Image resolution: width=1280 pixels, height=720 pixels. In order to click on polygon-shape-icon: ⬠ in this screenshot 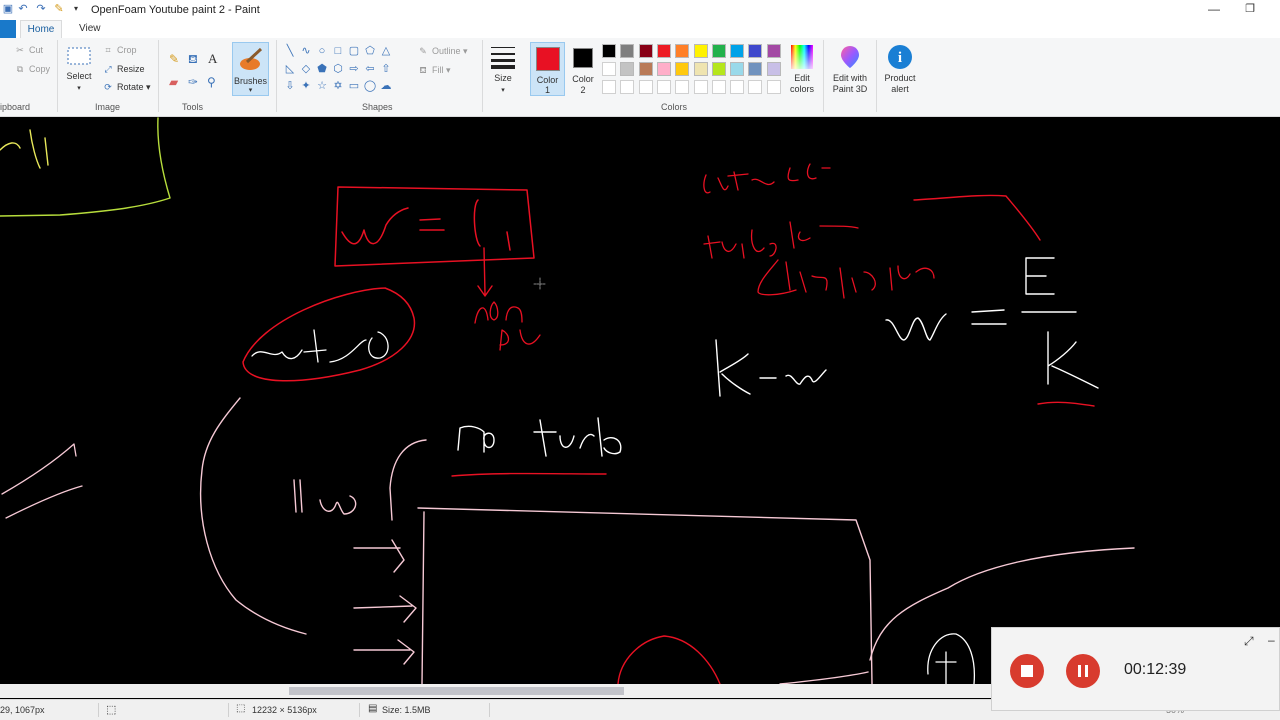, I will do `click(370, 51)`.